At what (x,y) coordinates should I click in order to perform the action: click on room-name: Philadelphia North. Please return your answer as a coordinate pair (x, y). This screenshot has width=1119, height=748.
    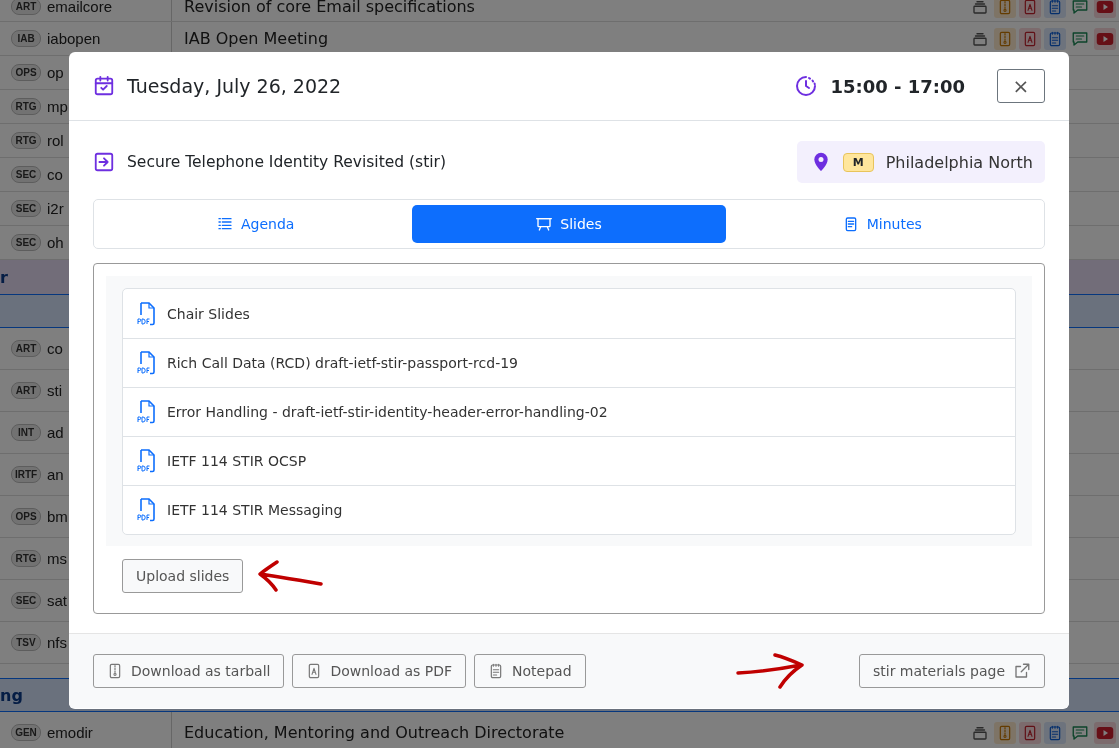
    Looking at the image, I should click on (959, 162).